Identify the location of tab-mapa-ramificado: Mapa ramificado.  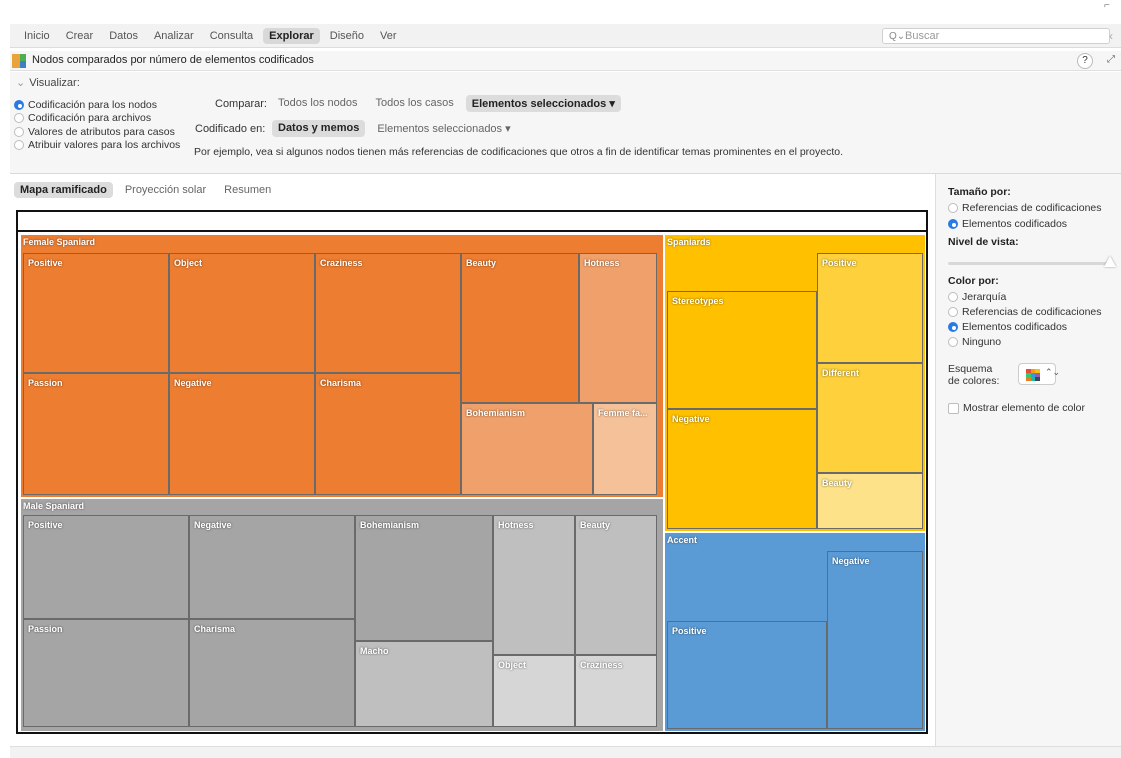
(63, 190).